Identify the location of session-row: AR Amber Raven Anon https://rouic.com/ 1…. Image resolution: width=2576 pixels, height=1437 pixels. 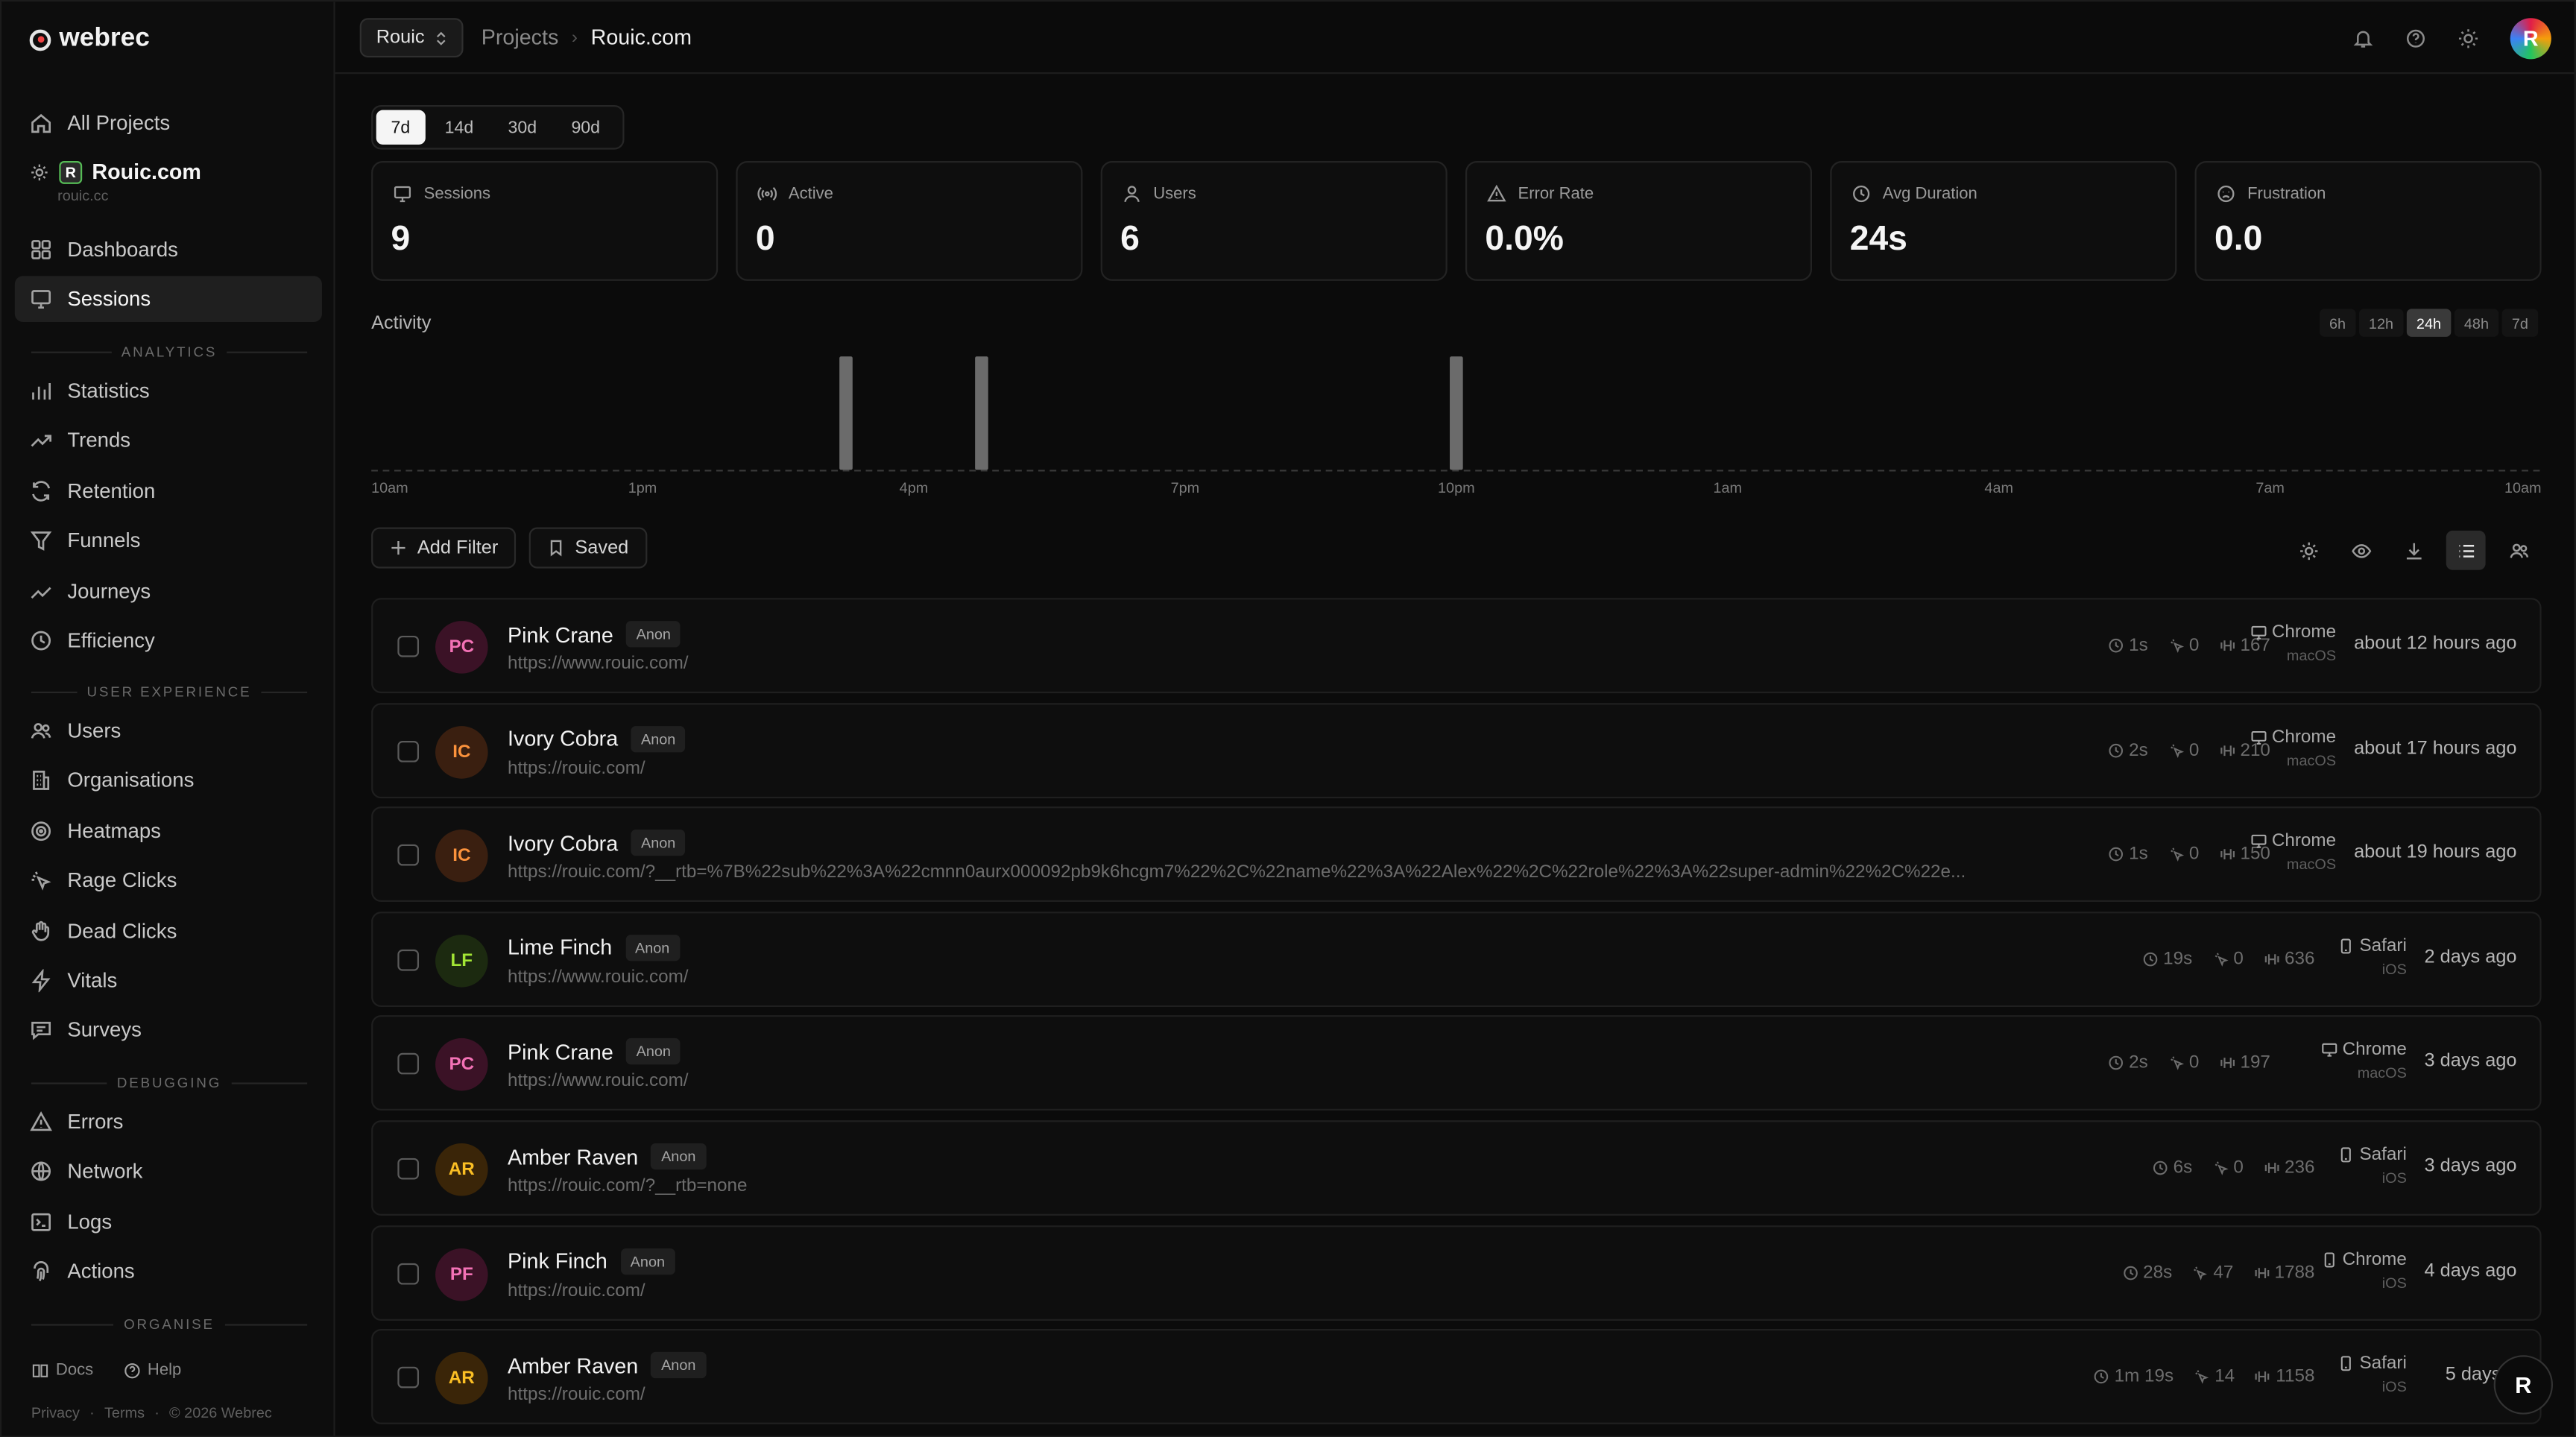
(1456, 1377).